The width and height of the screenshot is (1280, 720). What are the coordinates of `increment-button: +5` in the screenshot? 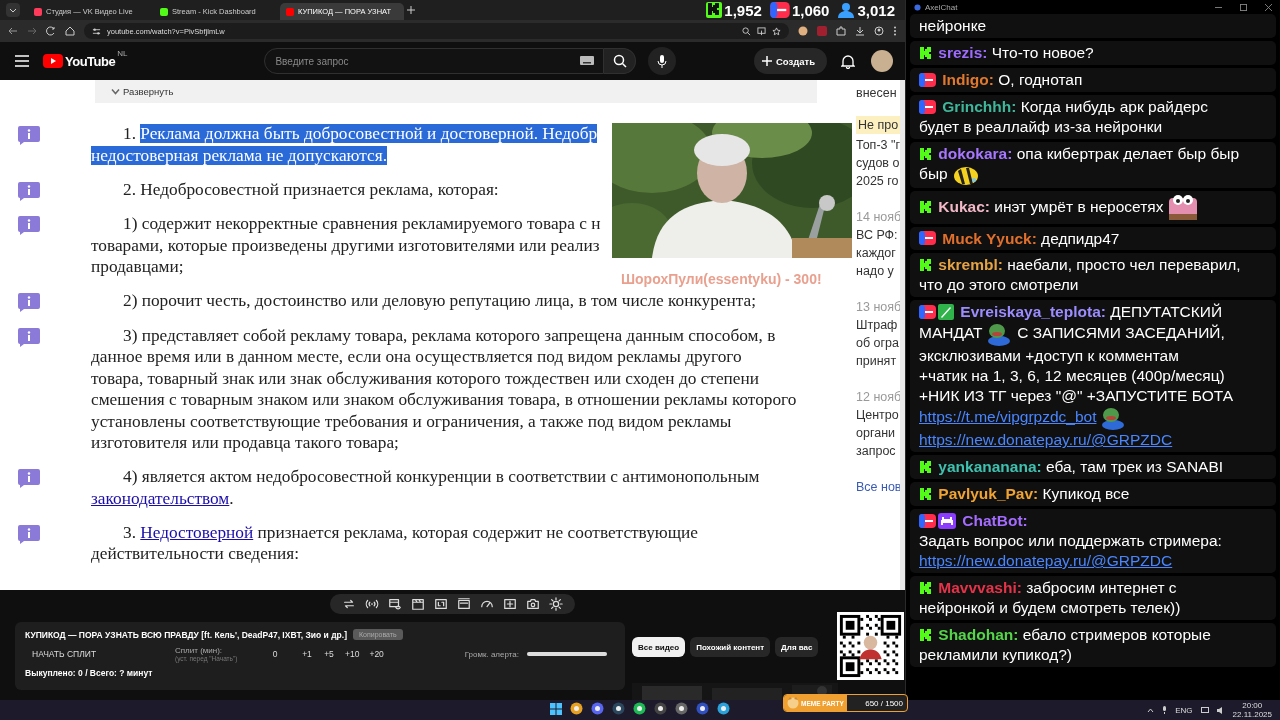 It's located at (329, 654).